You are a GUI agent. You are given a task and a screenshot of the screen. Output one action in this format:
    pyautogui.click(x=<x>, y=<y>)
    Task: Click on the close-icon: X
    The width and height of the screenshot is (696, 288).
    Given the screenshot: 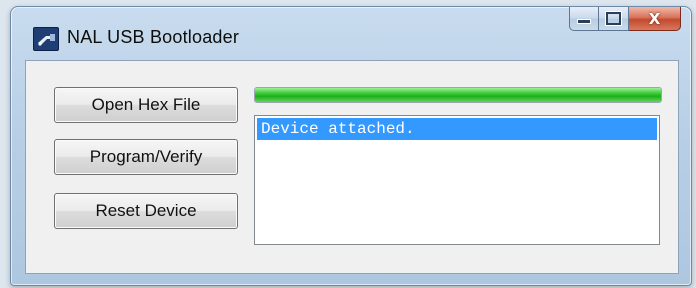 What is the action you would take?
    pyautogui.click(x=654, y=18)
    